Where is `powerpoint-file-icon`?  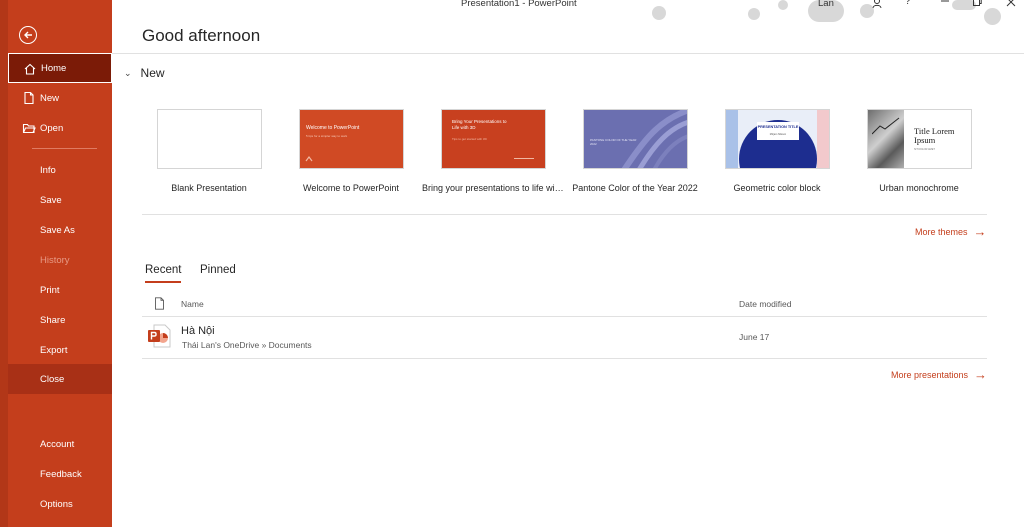
powerpoint-file-icon is located at coordinates (159, 336).